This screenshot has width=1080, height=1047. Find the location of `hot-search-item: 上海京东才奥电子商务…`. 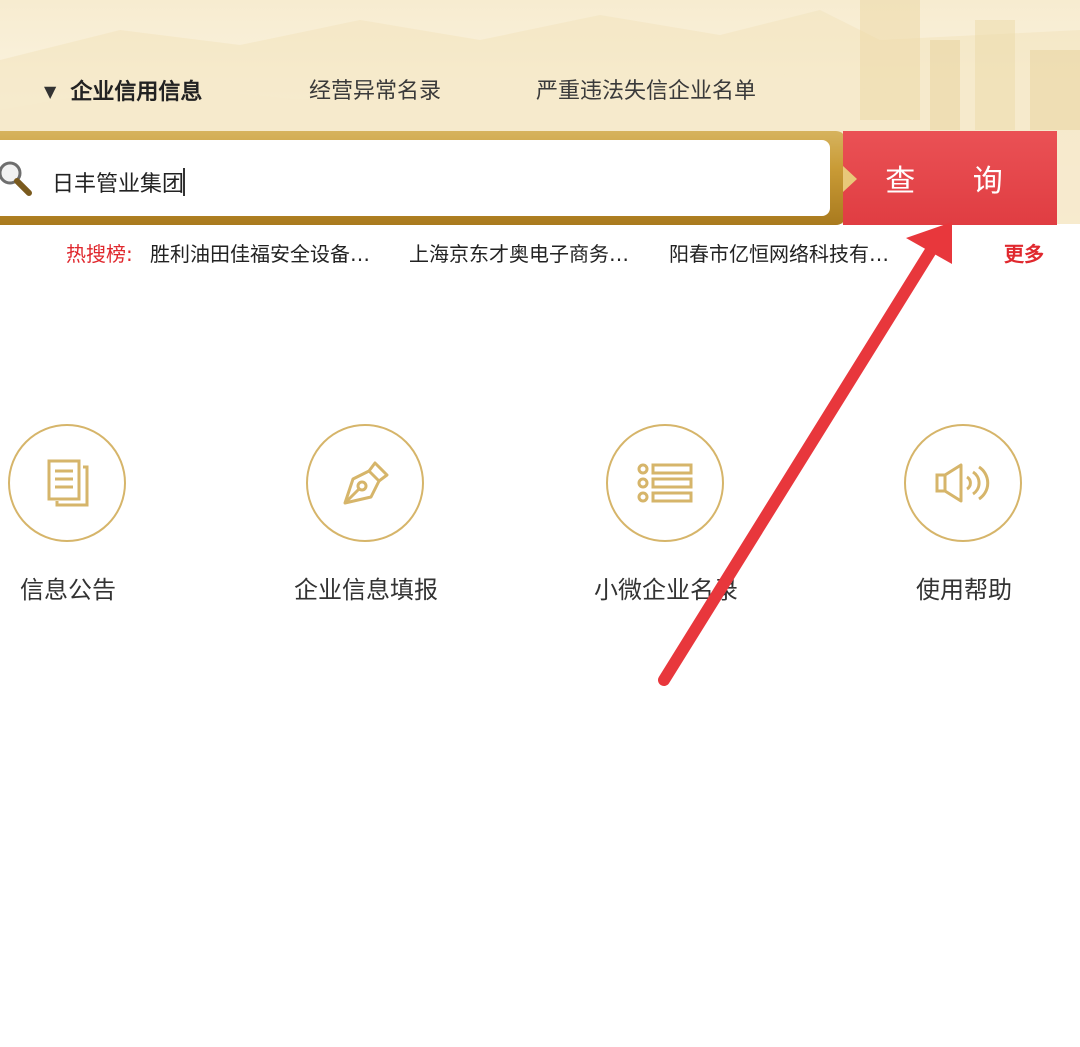

hot-search-item: 上海京东才奥电子商务… is located at coordinates (519, 254).